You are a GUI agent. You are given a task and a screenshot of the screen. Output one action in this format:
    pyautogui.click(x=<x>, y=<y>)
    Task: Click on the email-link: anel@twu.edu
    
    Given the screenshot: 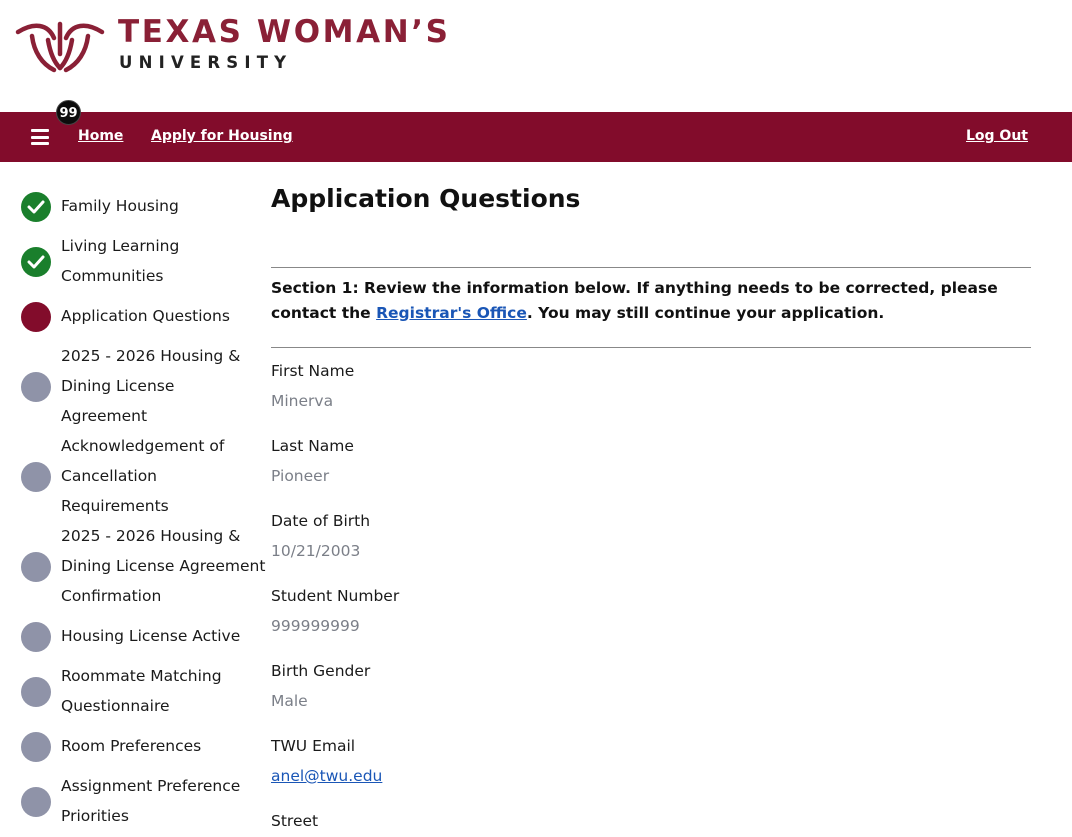 What is the action you would take?
    pyautogui.click(x=326, y=776)
    